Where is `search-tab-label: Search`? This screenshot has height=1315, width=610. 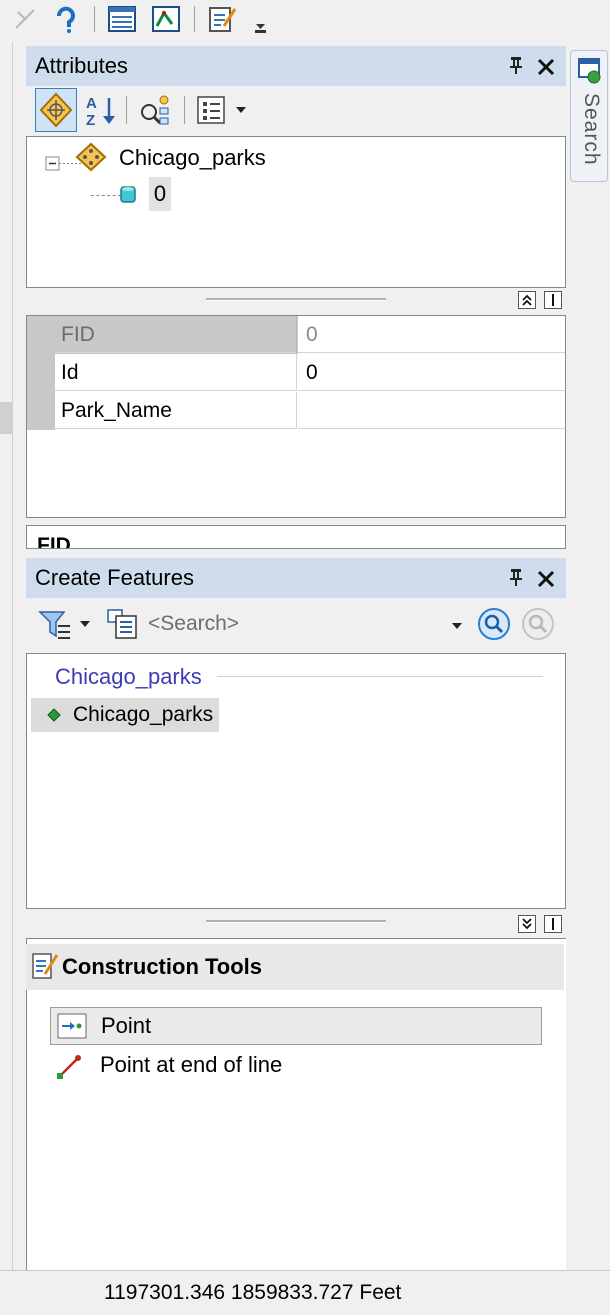 search-tab-label: Search is located at coordinates (591, 129).